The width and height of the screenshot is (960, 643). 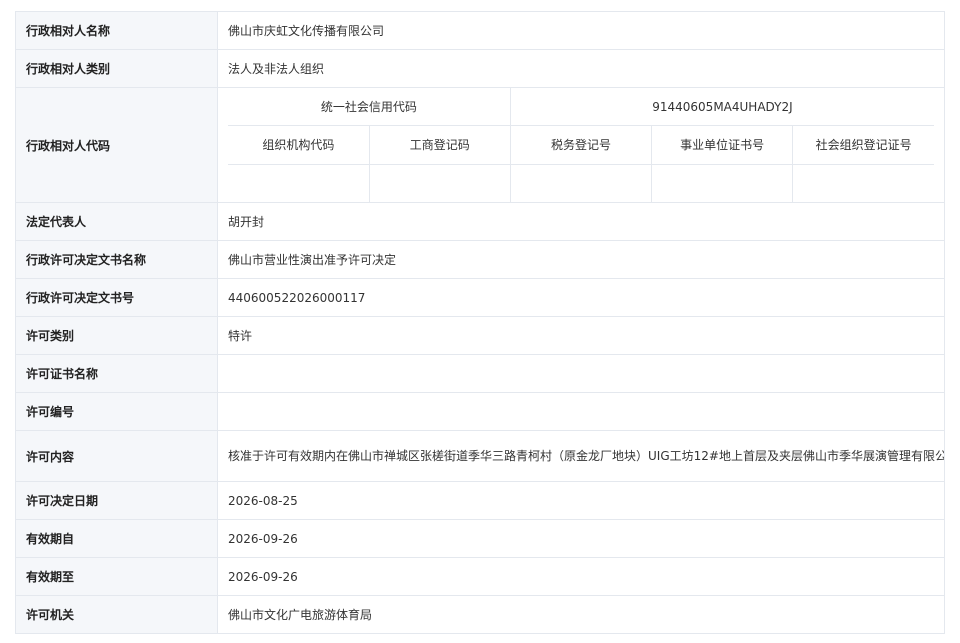 I want to click on row-permit-authority: 许可机关 佛山市文化广电旅游体育局, so click(x=480, y=614).